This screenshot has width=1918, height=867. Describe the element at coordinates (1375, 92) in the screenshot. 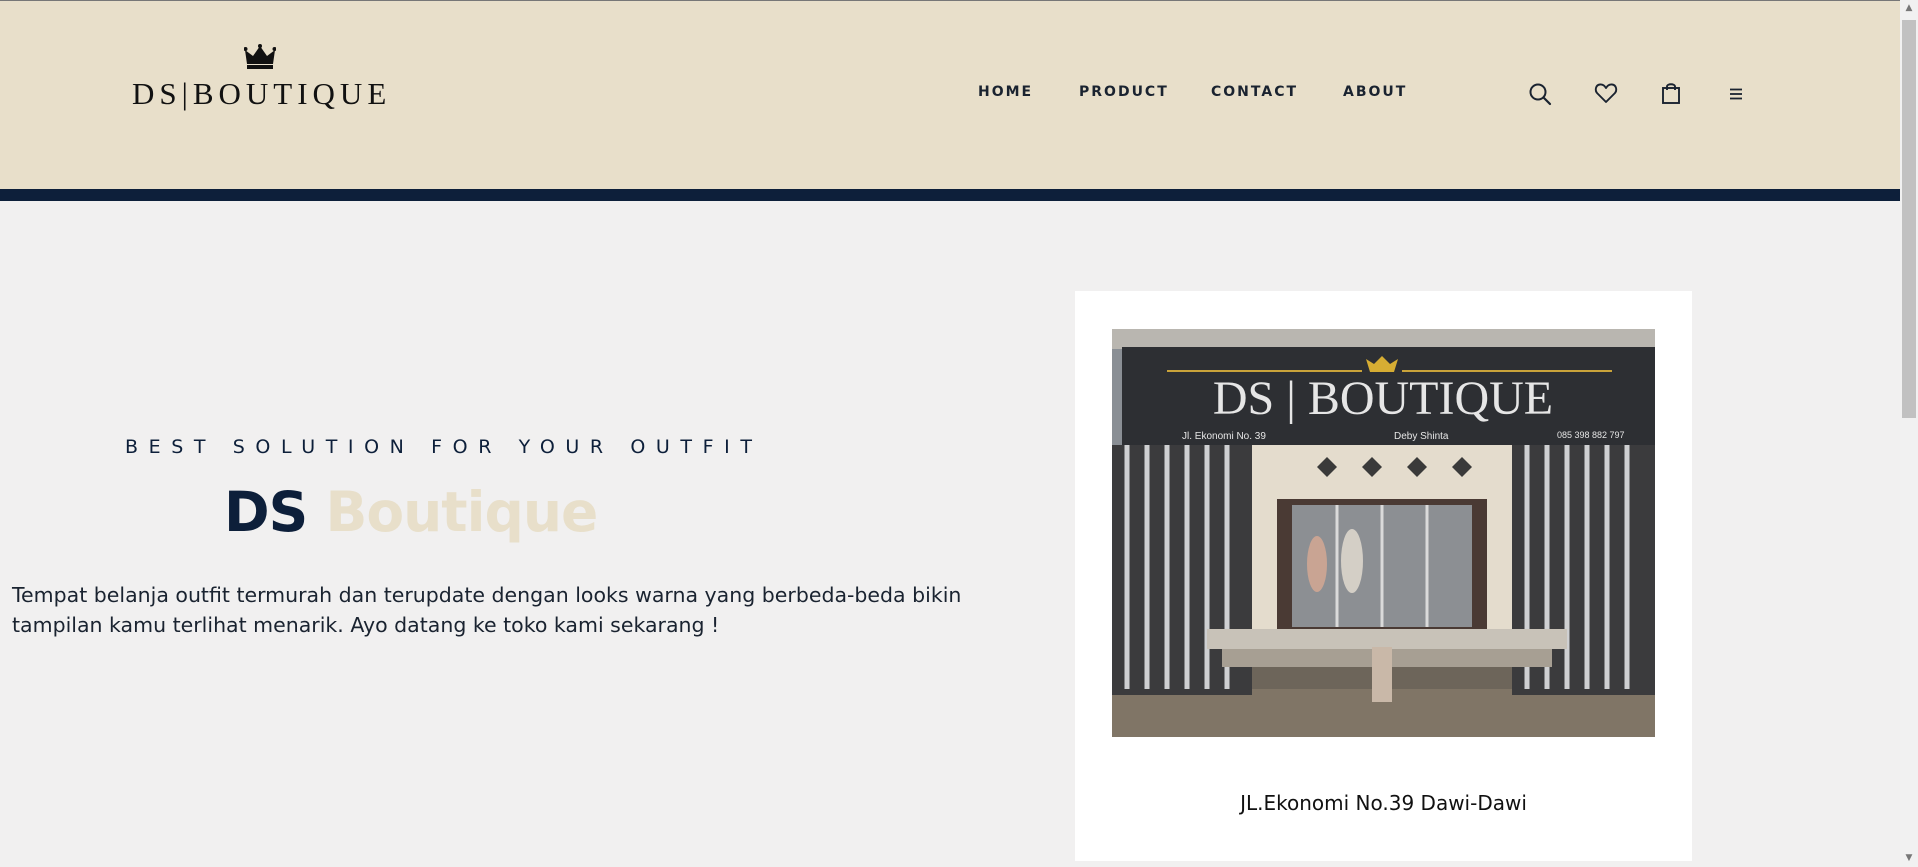

I see `nav-about: ABOUT` at that location.